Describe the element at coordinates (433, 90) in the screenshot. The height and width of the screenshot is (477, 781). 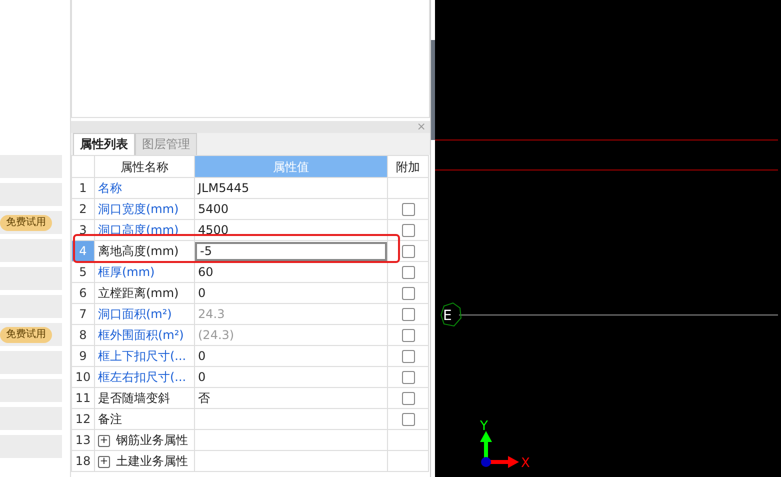
I see `splitter-handle` at that location.